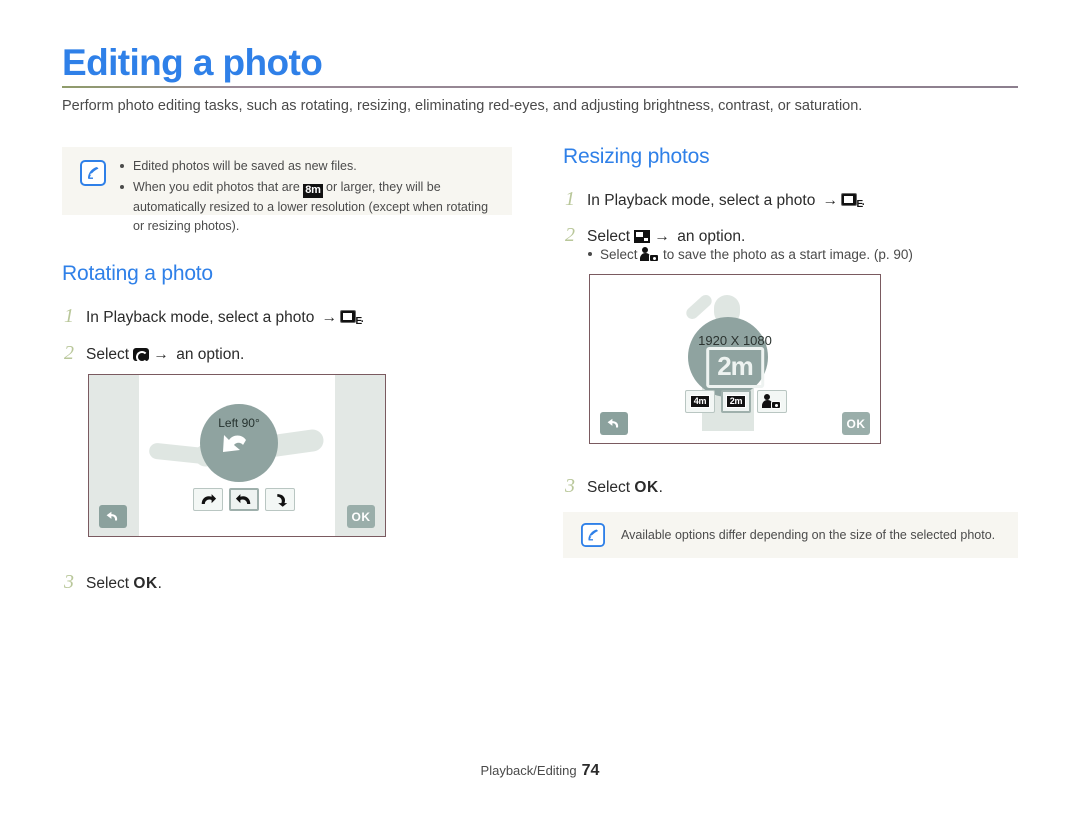 This screenshot has width=1080, height=815. I want to click on resize-option-2m-button: 2m, so click(736, 401).